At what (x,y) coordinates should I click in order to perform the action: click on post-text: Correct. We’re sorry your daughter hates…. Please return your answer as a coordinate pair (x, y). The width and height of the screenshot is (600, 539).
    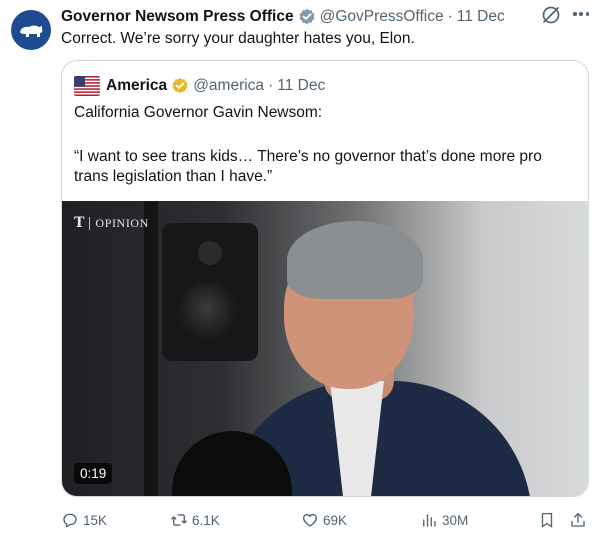
    Looking at the image, I should click on (238, 38).